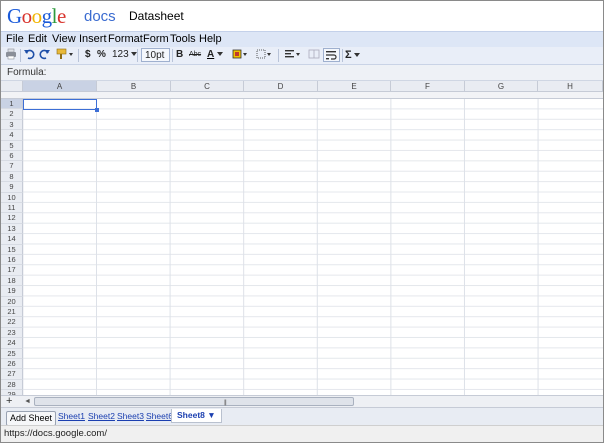  What do you see at coordinates (428, 86) in the screenshot?
I see `column-header: F` at bounding box center [428, 86].